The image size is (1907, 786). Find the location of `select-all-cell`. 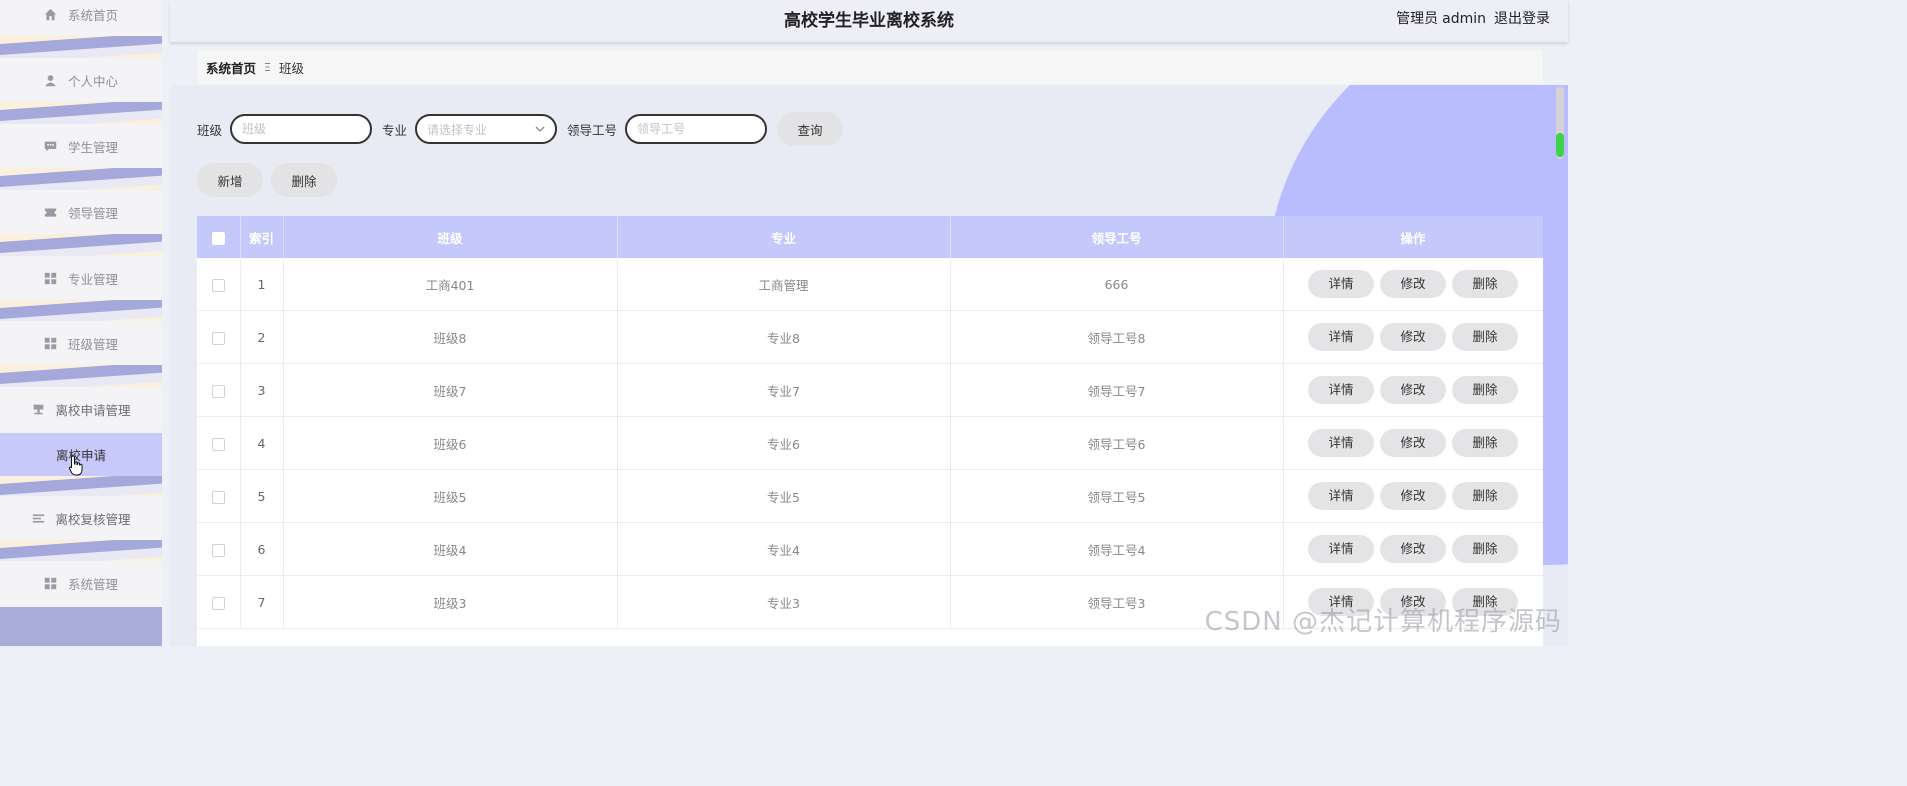

select-all-cell is located at coordinates (219, 237).